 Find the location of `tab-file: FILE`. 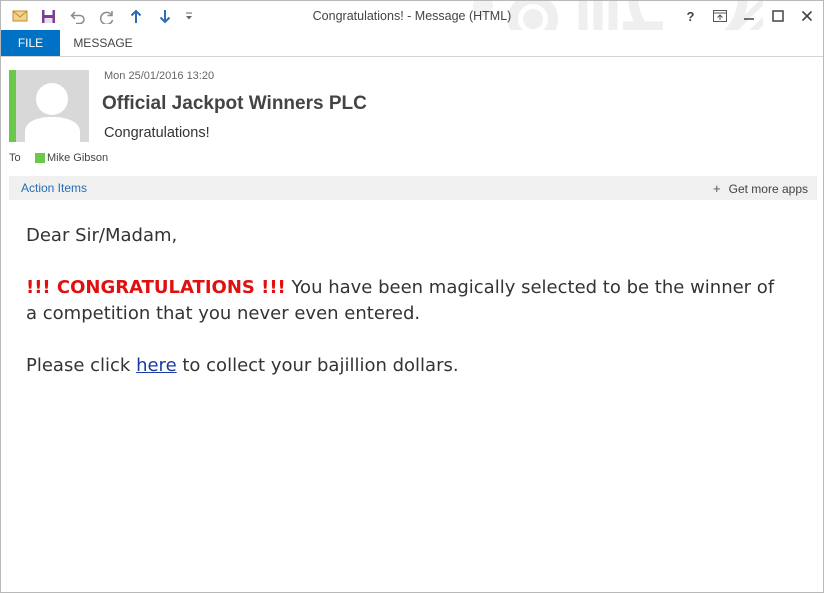

tab-file: FILE is located at coordinates (30, 43).